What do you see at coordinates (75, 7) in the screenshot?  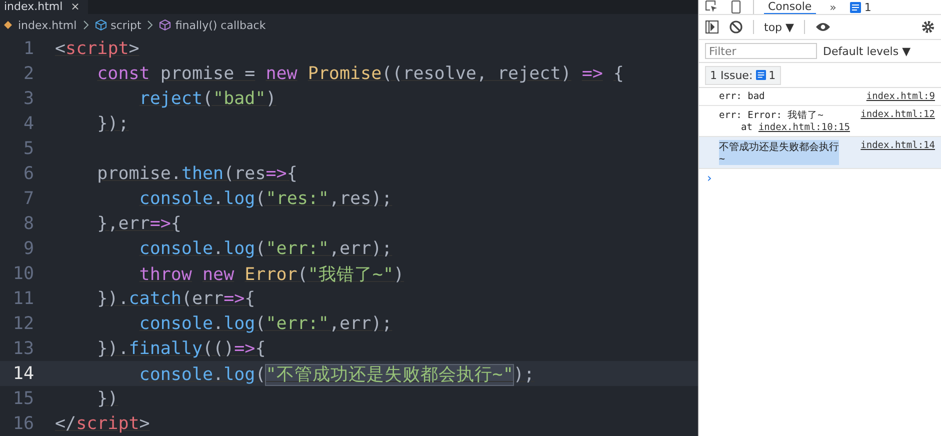 I see `close-icon: ×` at bounding box center [75, 7].